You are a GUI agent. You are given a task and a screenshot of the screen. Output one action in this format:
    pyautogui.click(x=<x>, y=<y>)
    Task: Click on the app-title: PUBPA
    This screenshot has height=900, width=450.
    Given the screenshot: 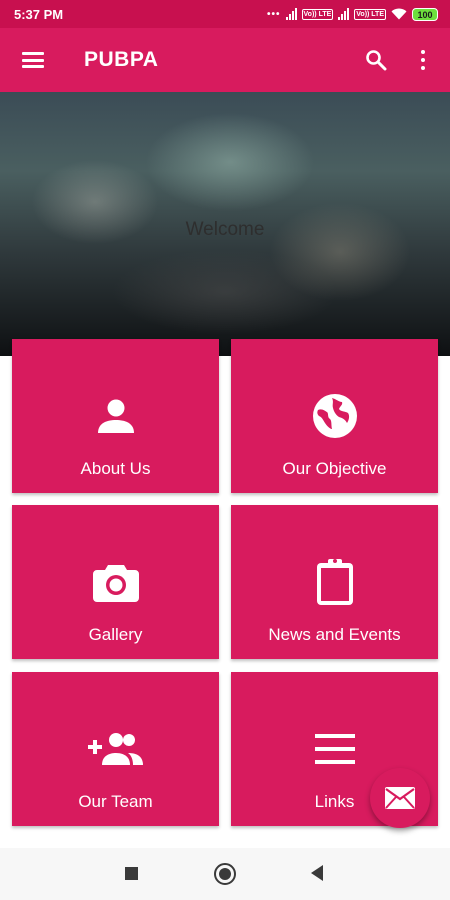 What is the action you would take?
    pyautogui.click(x=121, y=59)
    